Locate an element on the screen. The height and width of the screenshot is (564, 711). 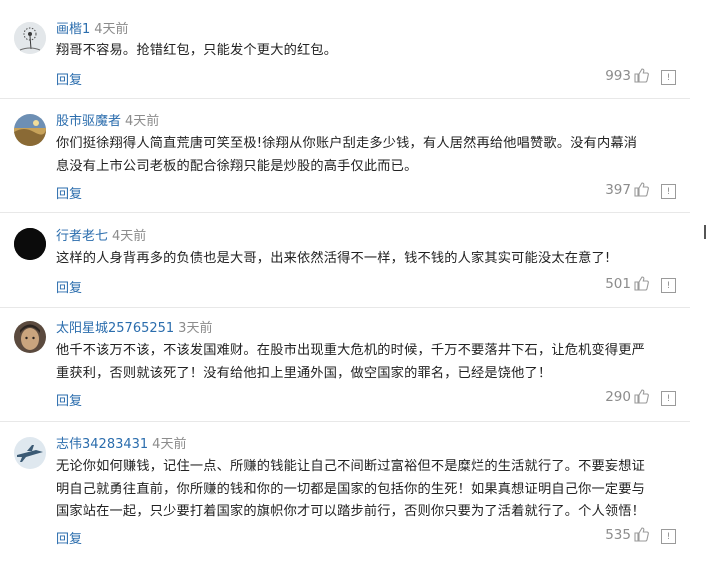
like-count: 397 is located at coordinates (627, 189).